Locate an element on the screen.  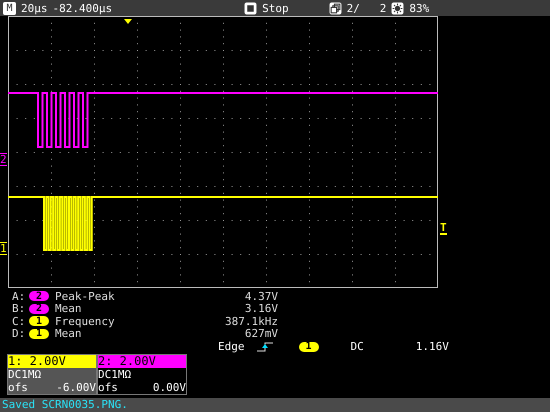
channel-scale-header: 1: 2.00V is located at coordinates (52, 361).